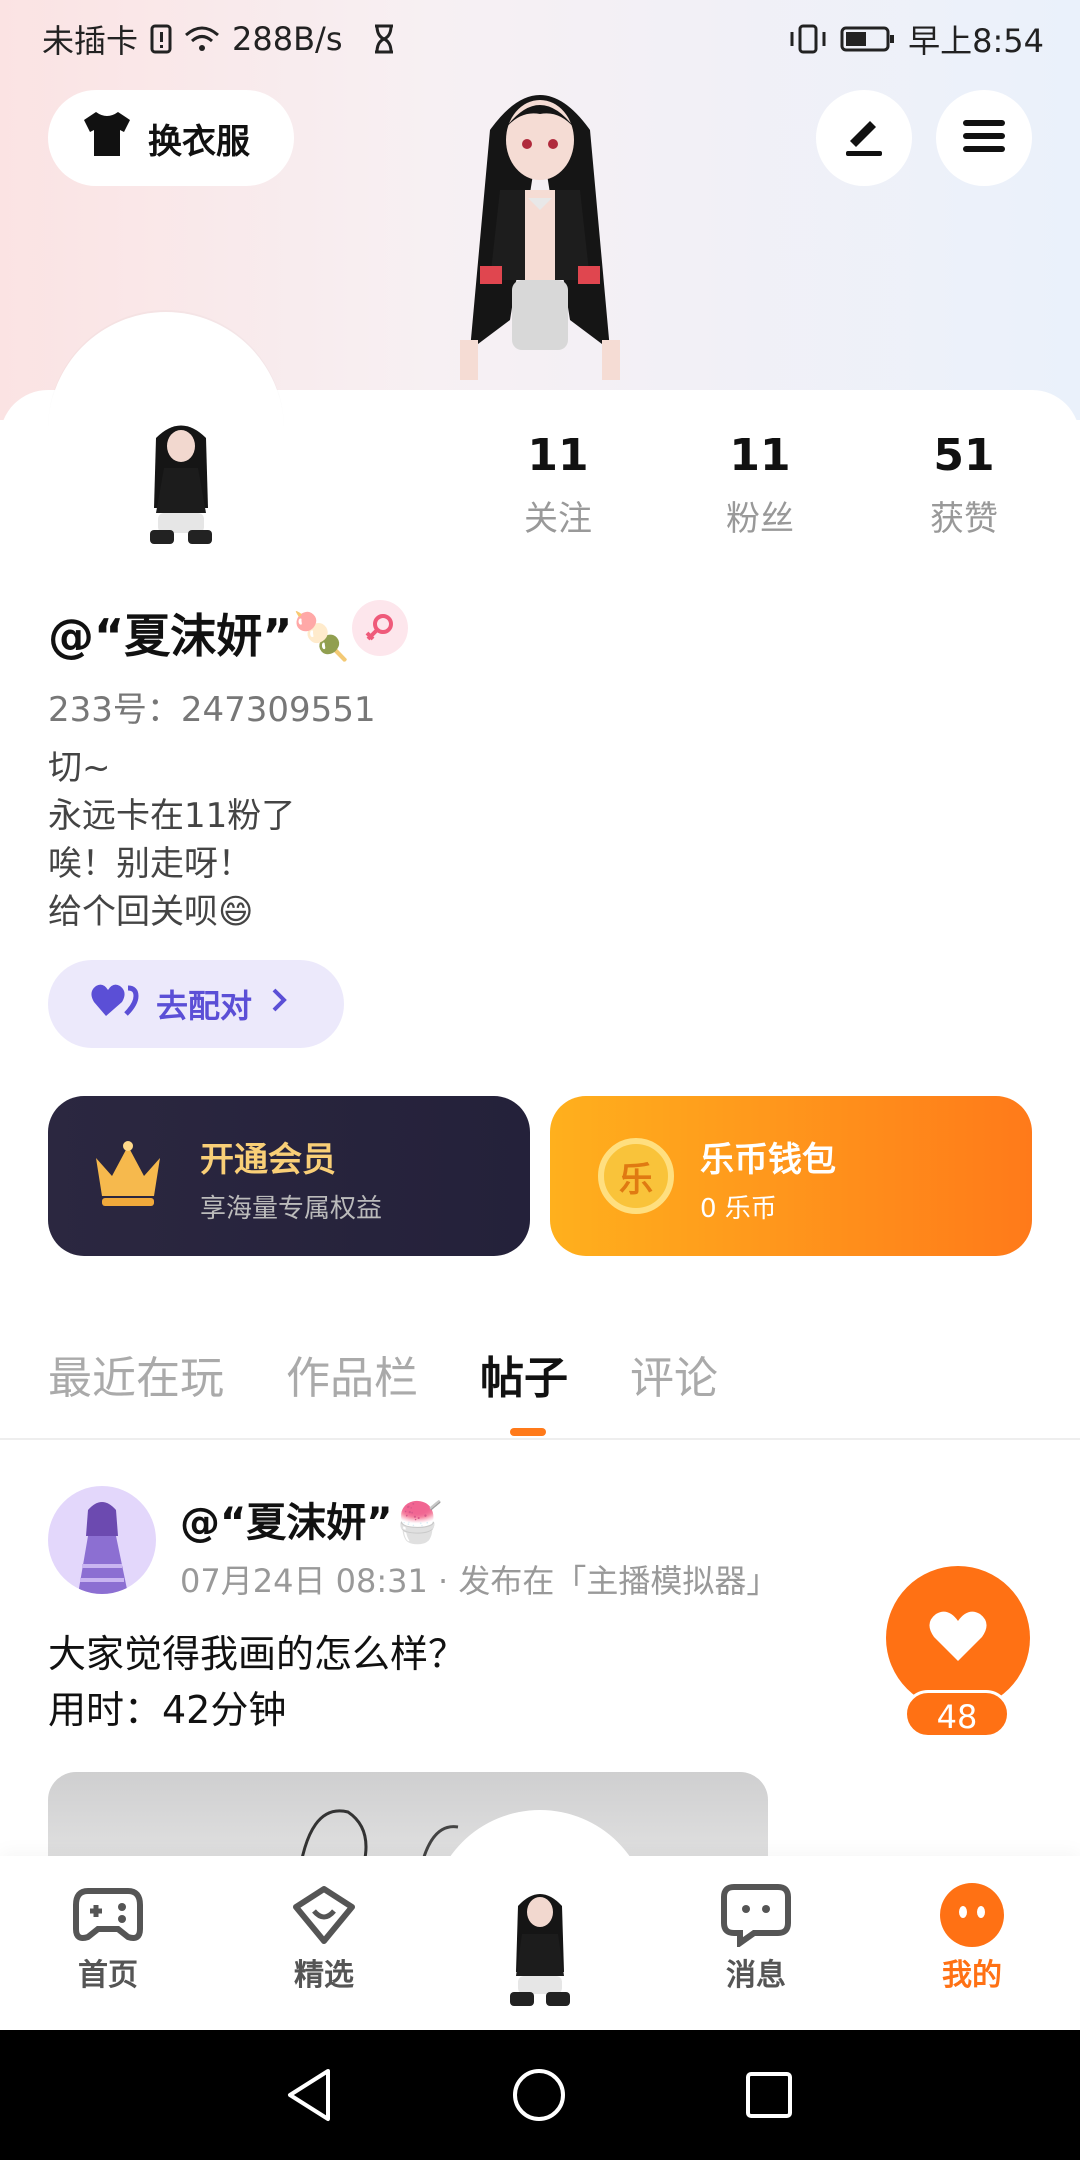 Image resolution: width=1080 pixels, height=2160 pixels. What do you see at coordinates (204, 1006) in the screenshot?
I see `match-button-label: 去配对` at bounding box center [204, 1006].